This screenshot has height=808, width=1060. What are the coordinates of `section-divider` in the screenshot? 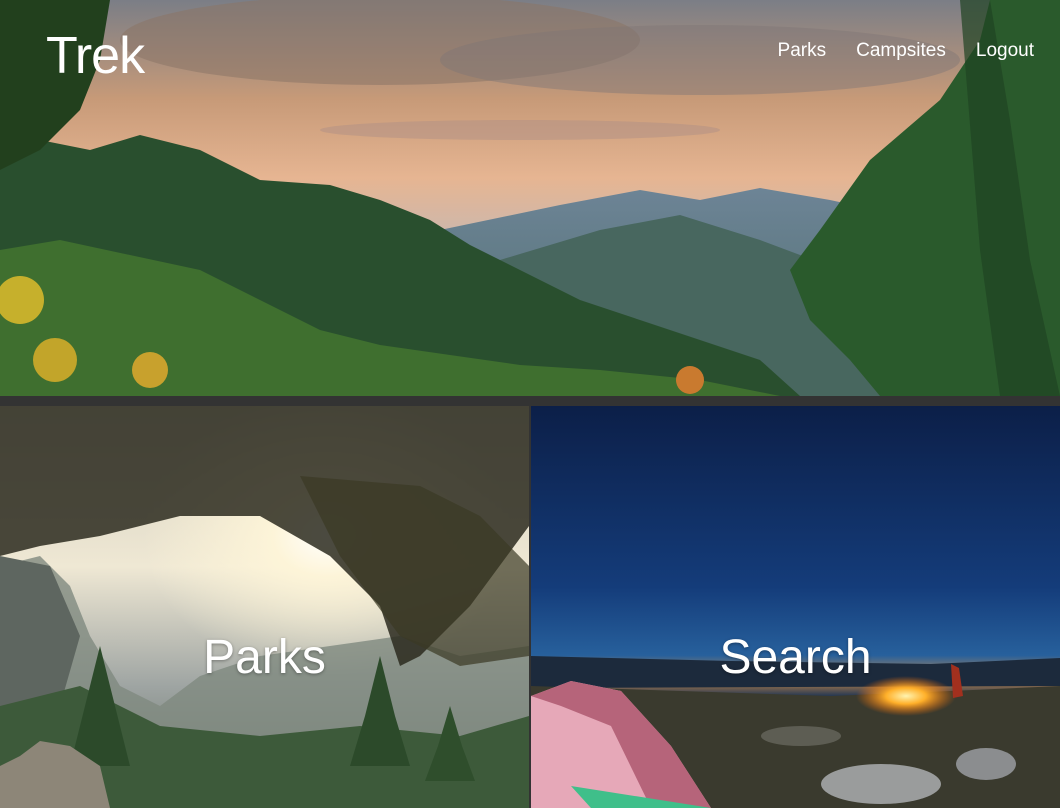 It's located at (530, 401).